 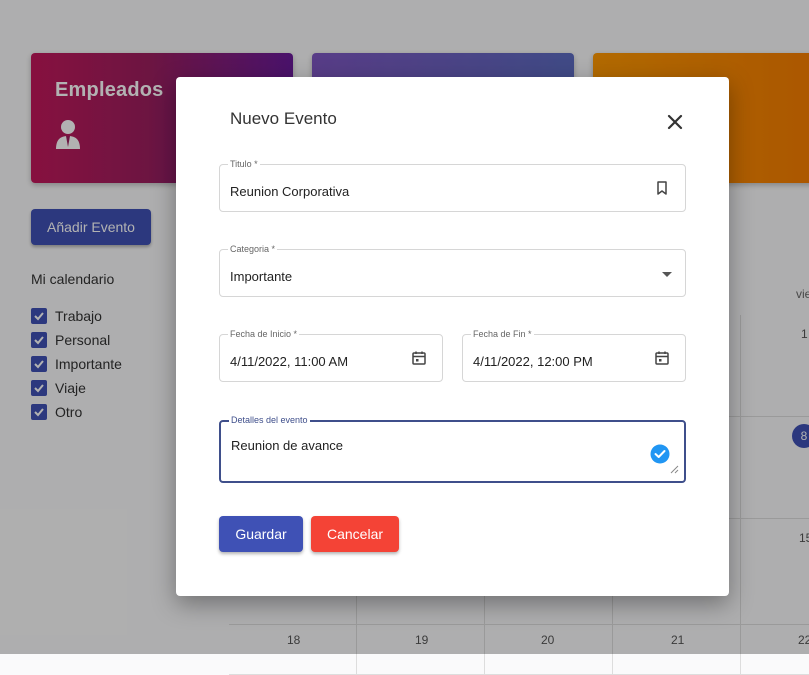 What do you see at coordinates (261, 534) in the screenshot?
I see `save-button: Guardar` at bounding box center [261, 534].